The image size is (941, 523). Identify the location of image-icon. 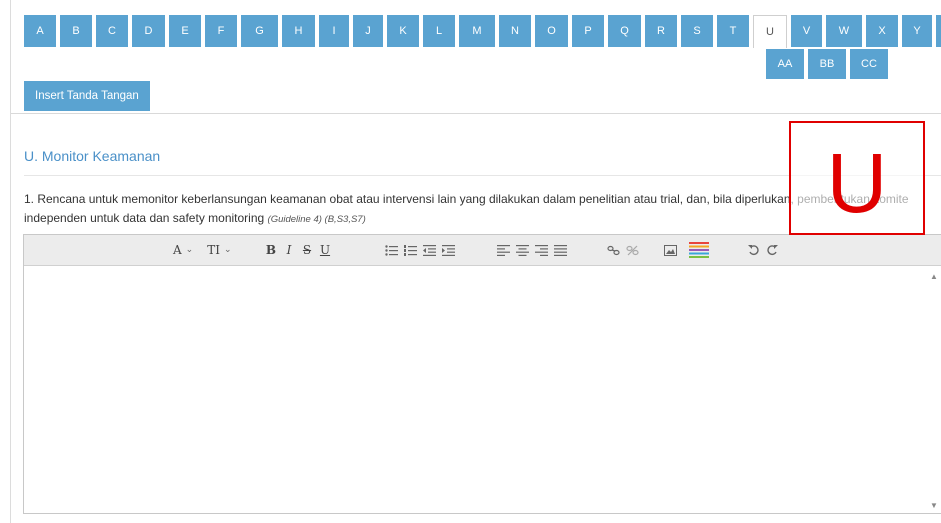
(670, 250).